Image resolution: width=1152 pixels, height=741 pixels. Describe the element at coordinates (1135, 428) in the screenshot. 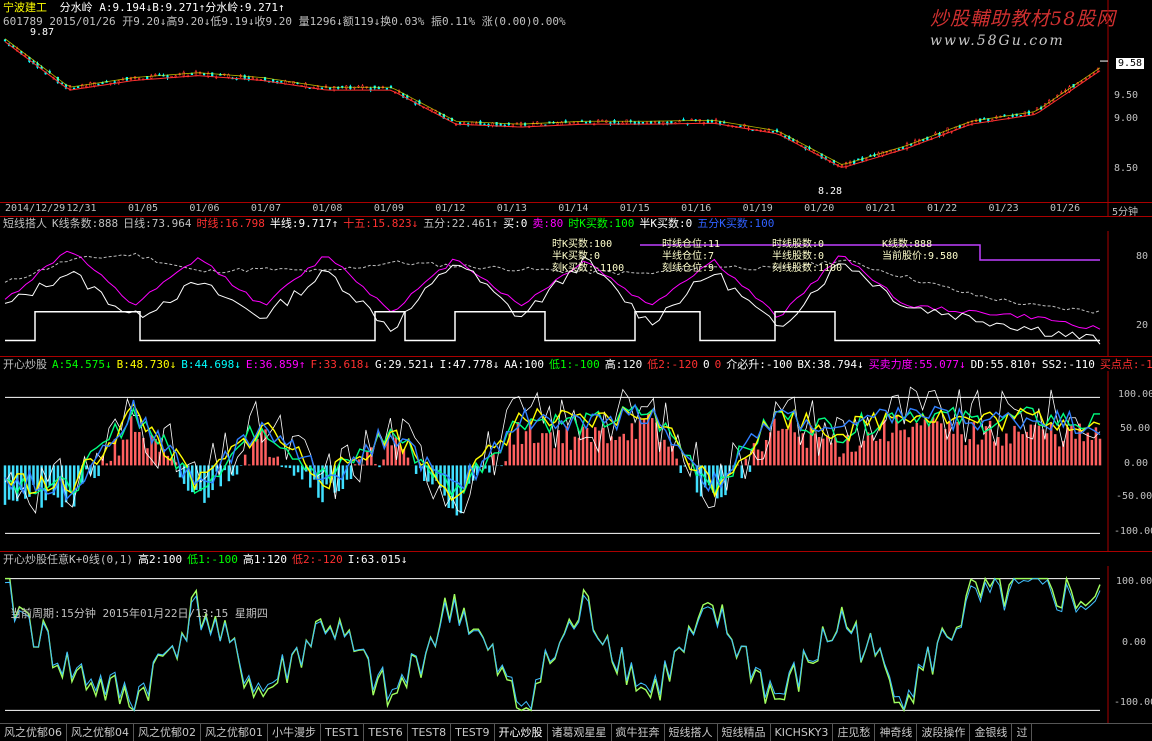

I see `pane3-axis-label: 50.00` at that location.